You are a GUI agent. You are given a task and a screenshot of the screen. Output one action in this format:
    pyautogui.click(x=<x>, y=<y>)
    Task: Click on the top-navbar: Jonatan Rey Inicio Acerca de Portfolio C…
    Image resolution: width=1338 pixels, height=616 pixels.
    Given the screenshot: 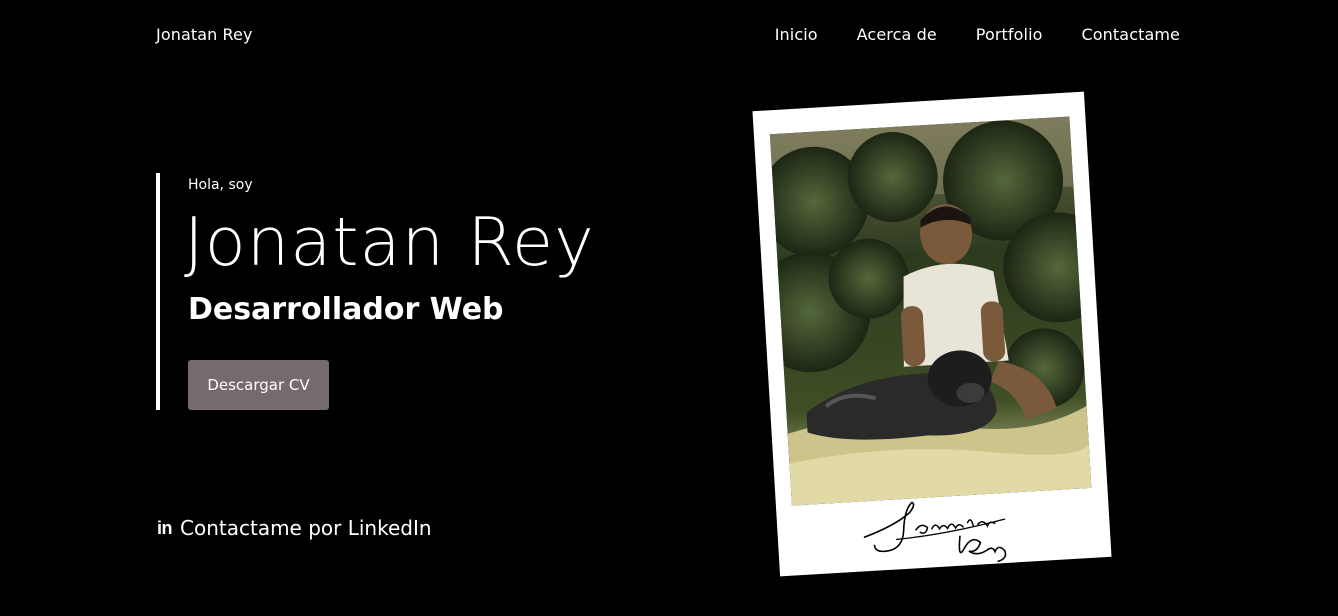 What is the action you would take?
    pyautogui.click(x=669, y=36)
    